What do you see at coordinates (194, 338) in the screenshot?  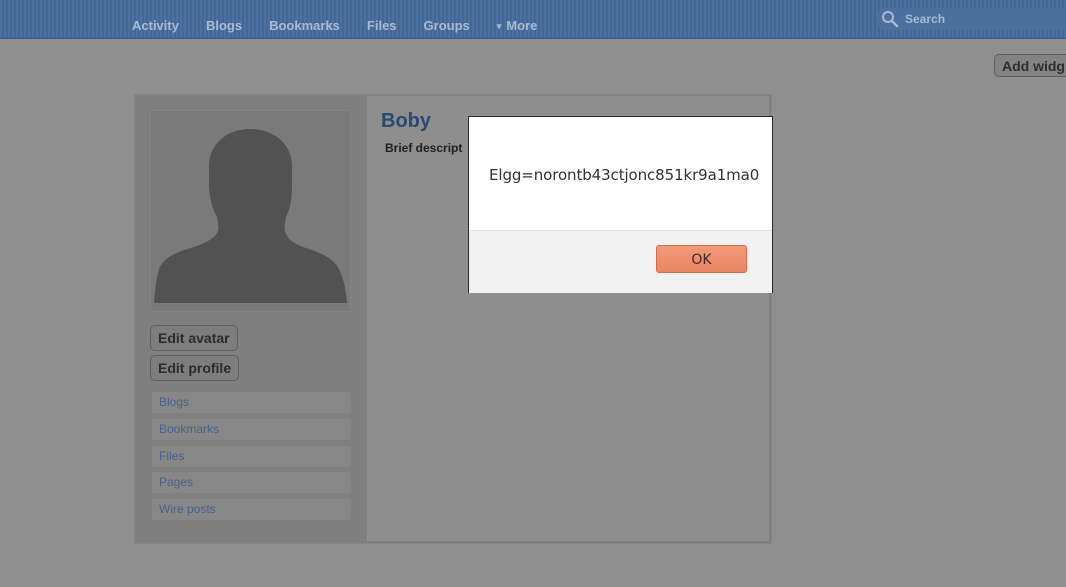 I see `edit-avatar-button: Edit avatar` at bounding box center [194, 338].